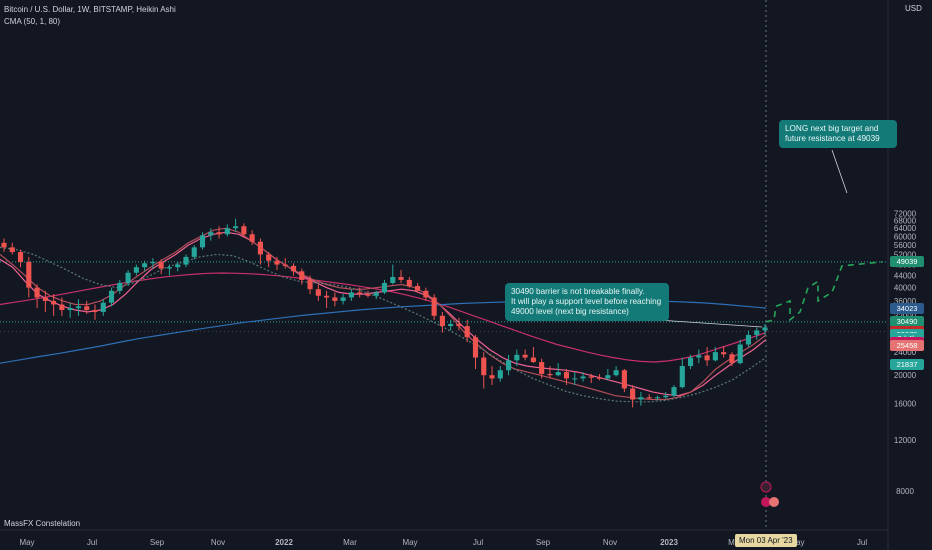  What do you see at coordinates (26, 542) in the screenshot?
I see `time-tick-label: May` at bounding box center [26, 542].